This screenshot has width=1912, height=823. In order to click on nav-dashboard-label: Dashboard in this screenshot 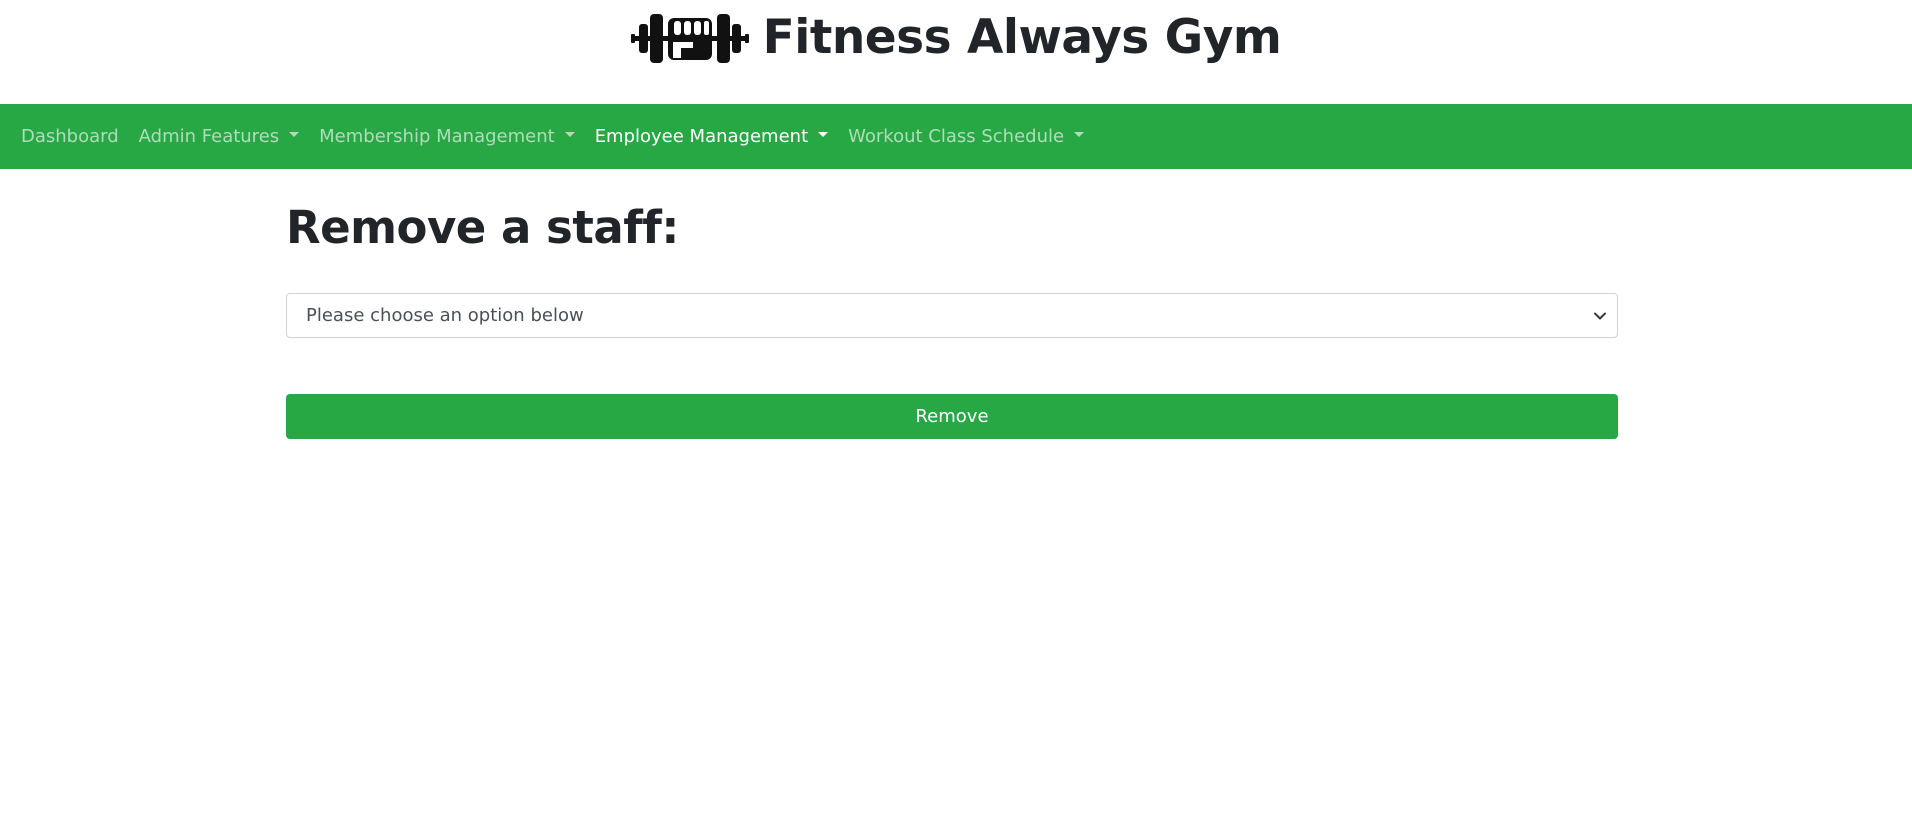, I will do `click(70, 136)`.